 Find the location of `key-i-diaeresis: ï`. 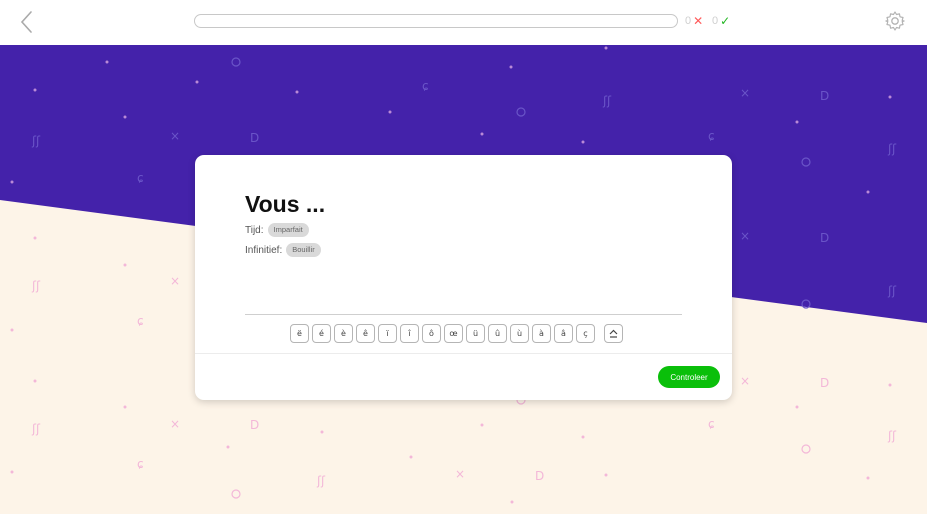

key-i-diaeresis: ï is located at coordinates (387, 333).